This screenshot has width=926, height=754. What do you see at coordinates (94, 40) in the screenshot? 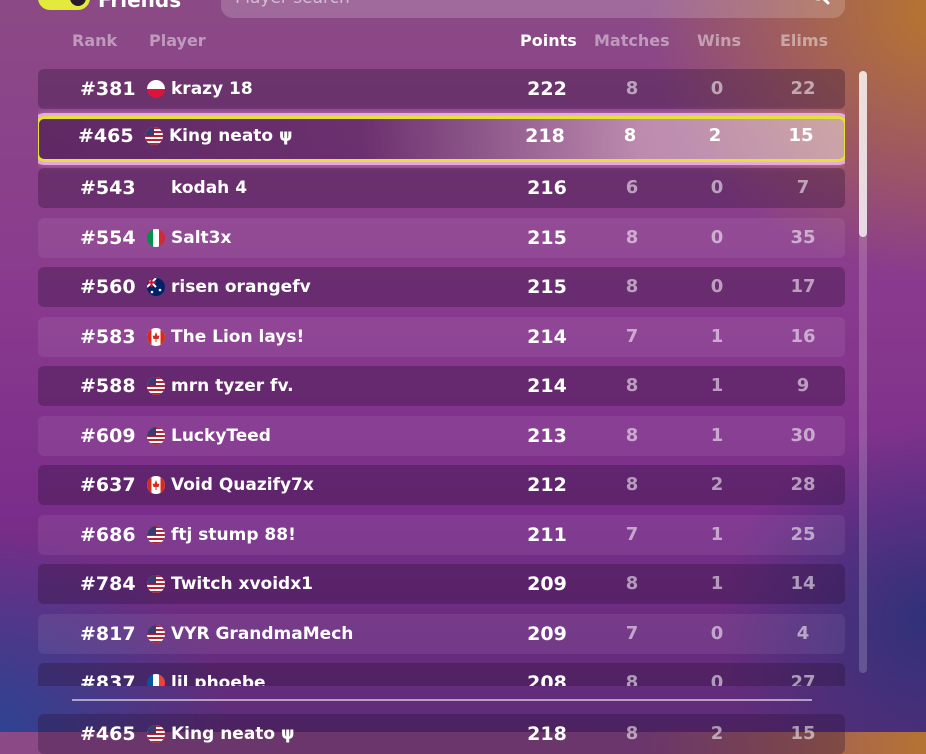
I see `column-rank: Rank` at bounding box center [94, 40].